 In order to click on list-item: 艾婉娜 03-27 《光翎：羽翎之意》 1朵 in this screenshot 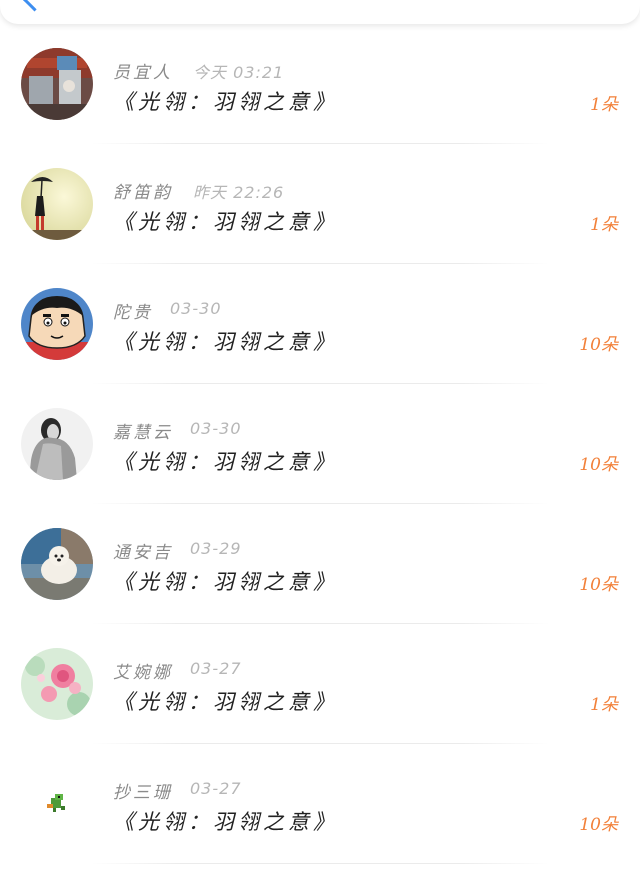, I will do `click(320, 684)`.